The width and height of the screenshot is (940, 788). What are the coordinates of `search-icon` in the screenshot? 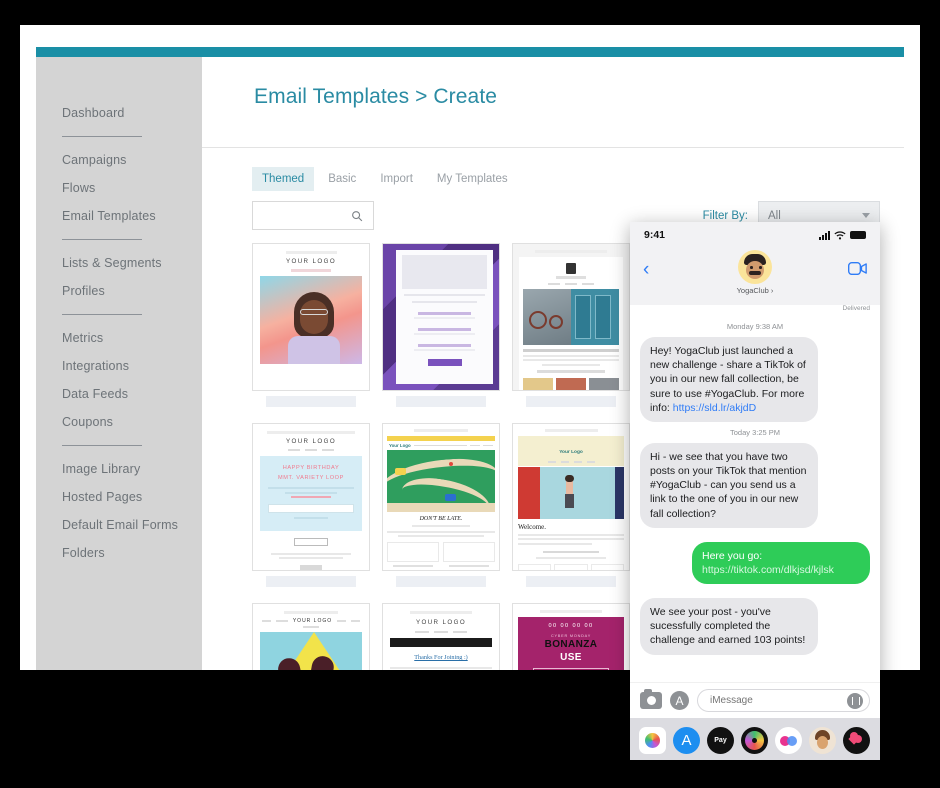 It's located at (357, 218).